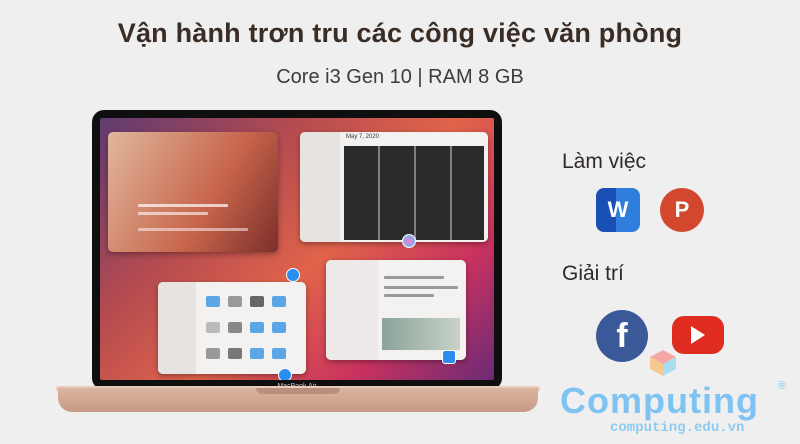 This screenshot has width=800, height=444. What do you see at coordinates (293, 275) in the screenshot?
I see `safari-icon` at bounding box center [293, 275].